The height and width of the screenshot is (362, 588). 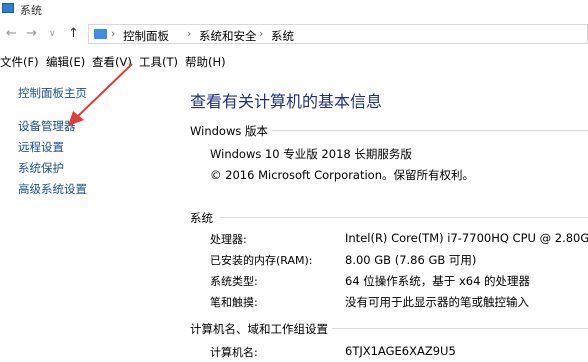 What do you see at coordinates (411, 260) in the screenshot?
I see `memory-value: 8.00 GB (7.86 GB 可用)` at bounding box center [411, 260].